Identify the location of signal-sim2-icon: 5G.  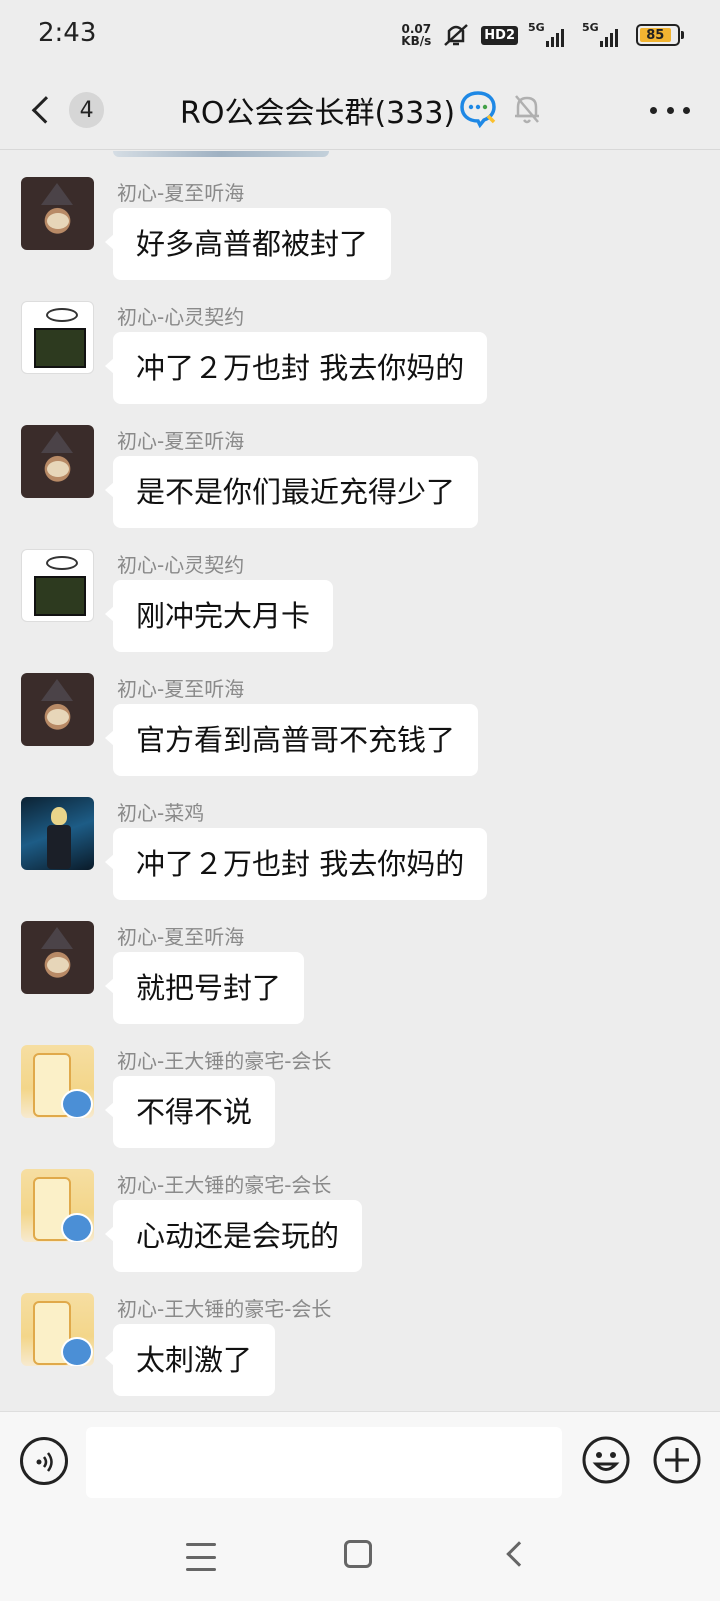
(604, 34).